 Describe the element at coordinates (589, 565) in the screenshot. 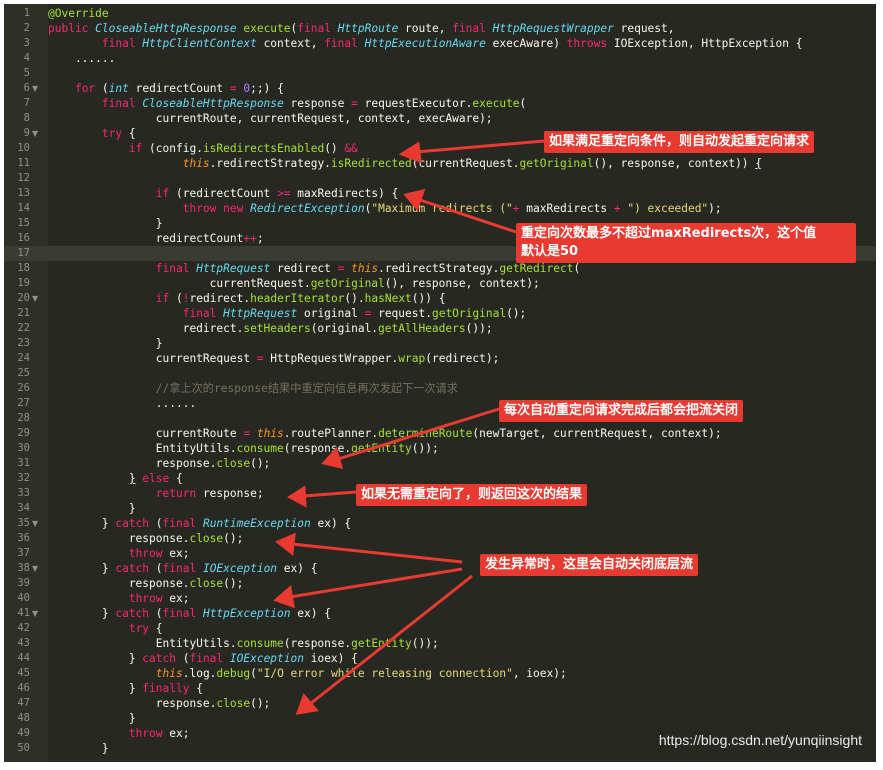

I see `callout-exception-close: 发生异常时，这里会自动关闭底层流` at that location.